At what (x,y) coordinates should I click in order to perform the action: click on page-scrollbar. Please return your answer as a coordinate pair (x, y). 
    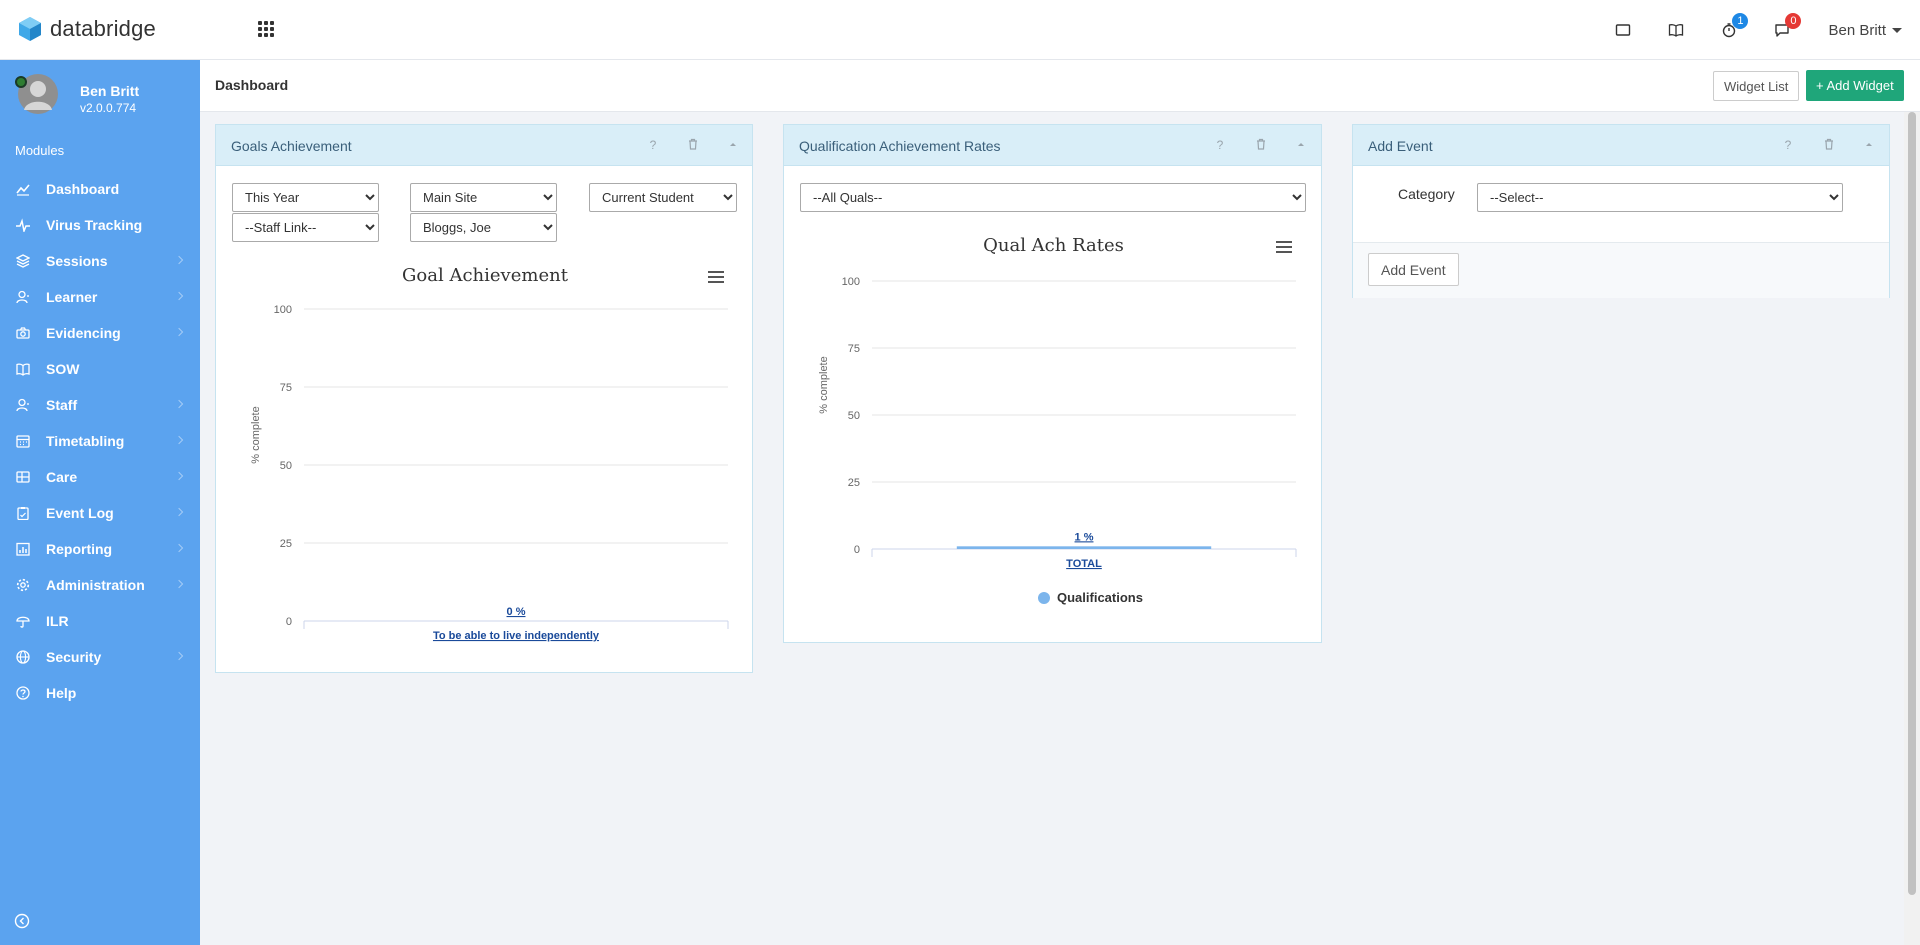
    Looking at the image, I should click on (1912, 528).